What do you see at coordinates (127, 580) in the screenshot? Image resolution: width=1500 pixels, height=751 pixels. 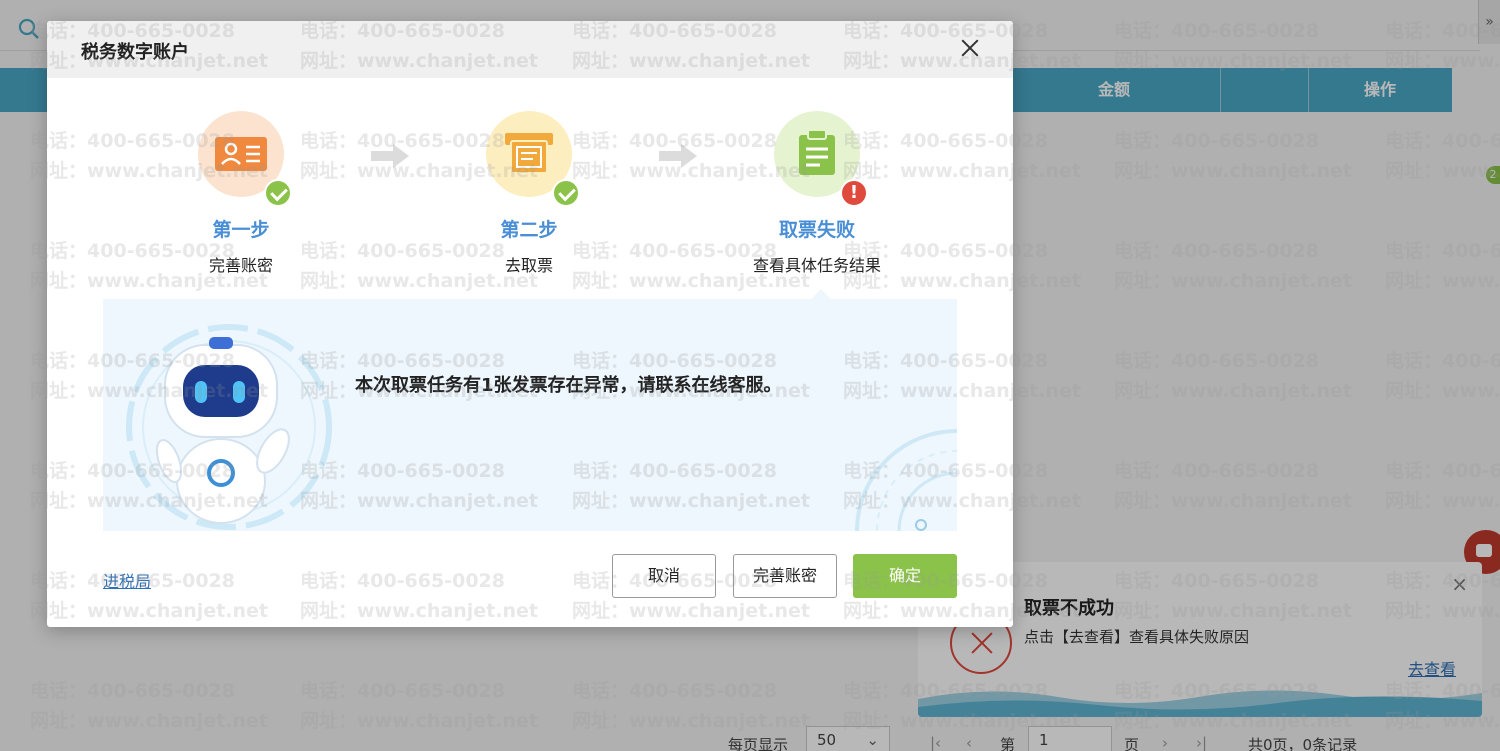 I see `go-to-tax-bureau-link: 进税局` at bounding box center [127, 580].